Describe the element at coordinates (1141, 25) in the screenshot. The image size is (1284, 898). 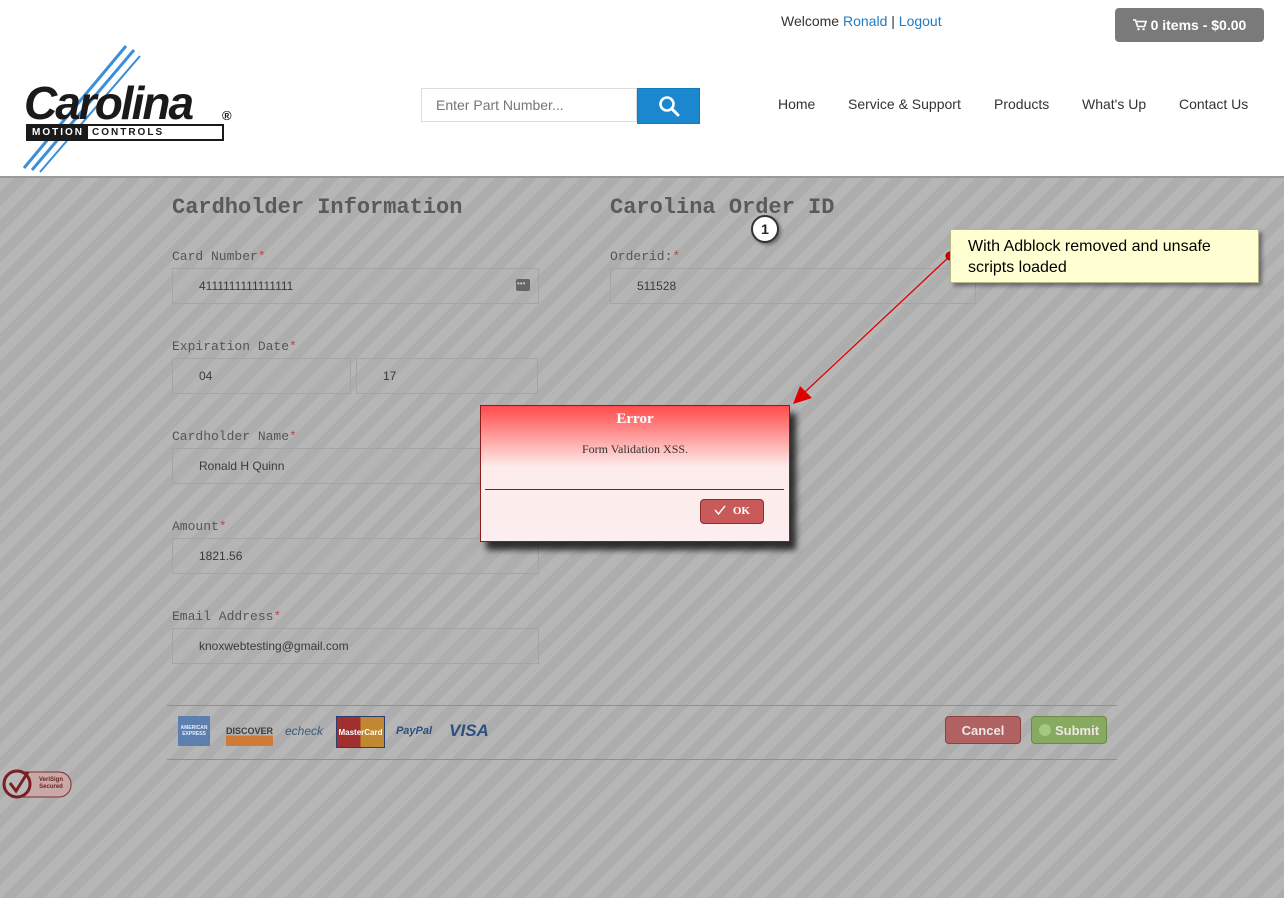
I see `cart-icon` at that location.